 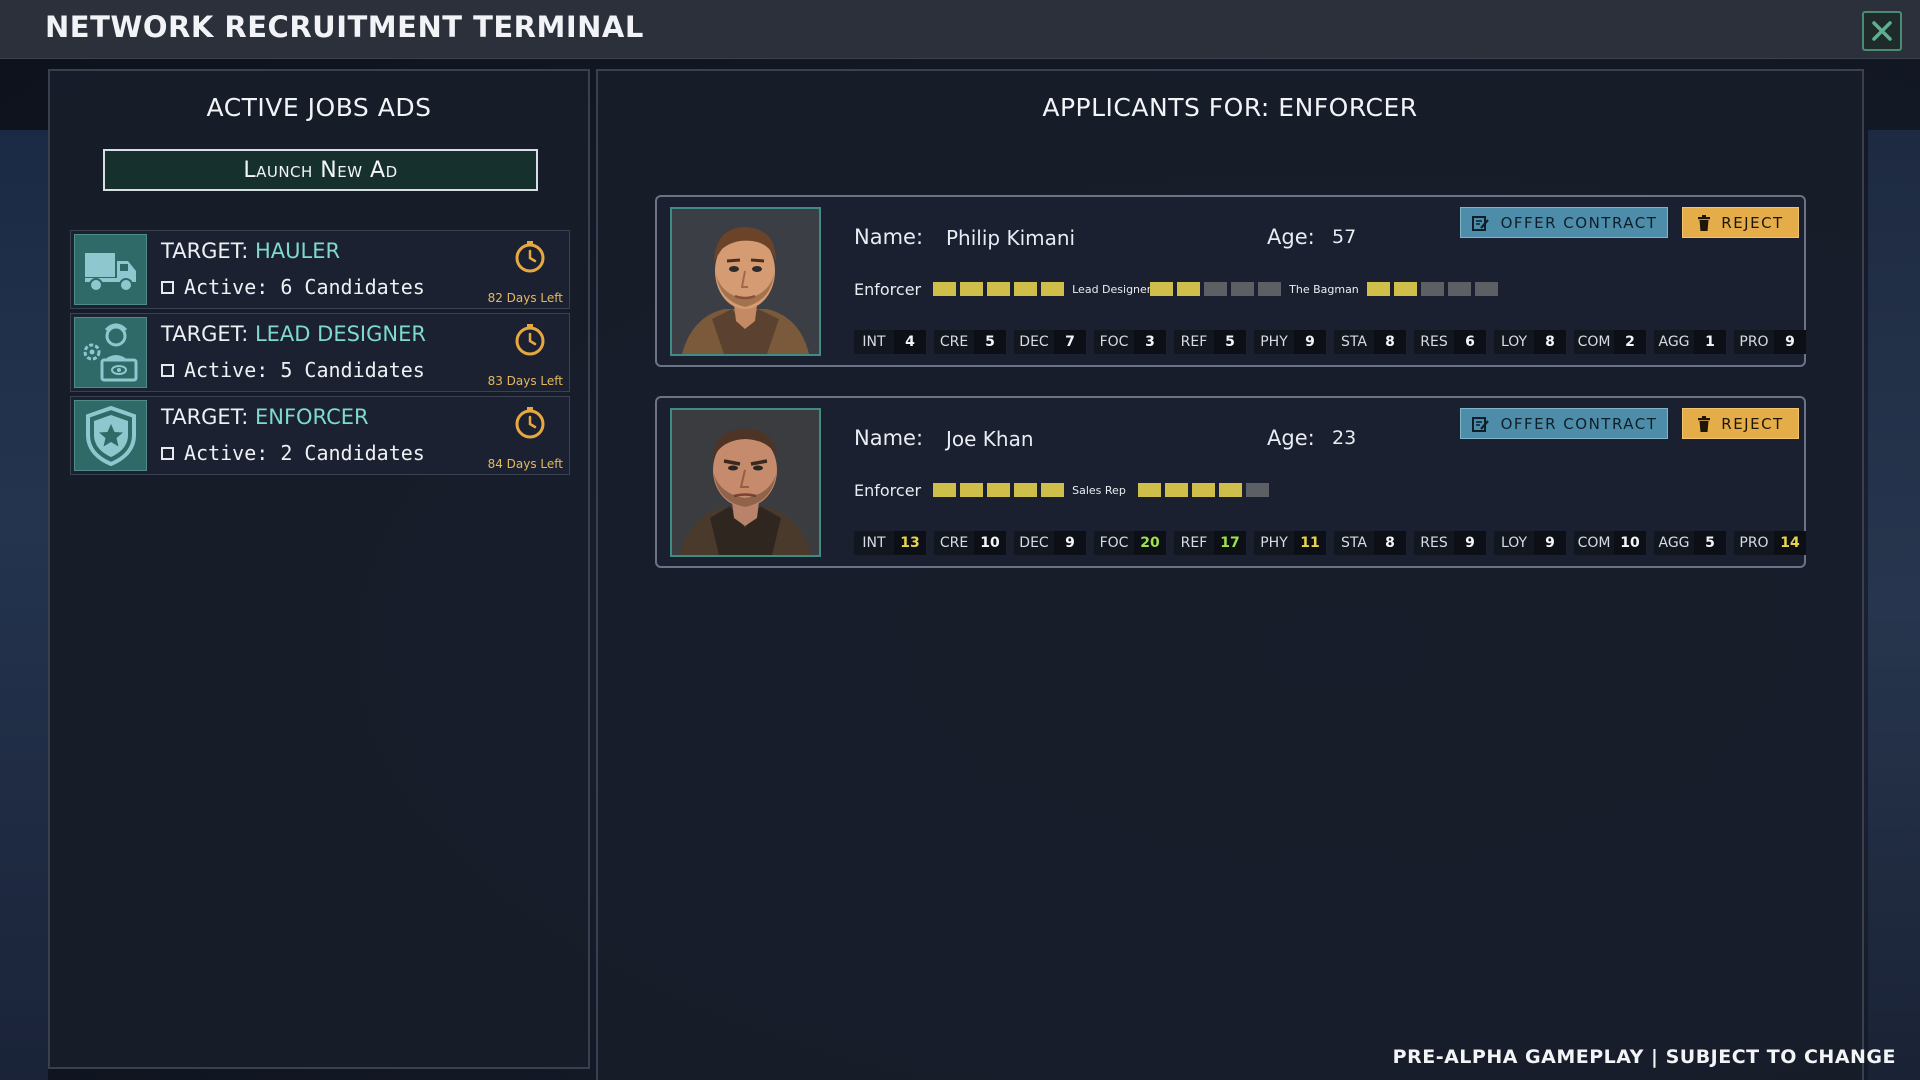 I want to click on stat-int: INT 4, so click(x=890, y=342).